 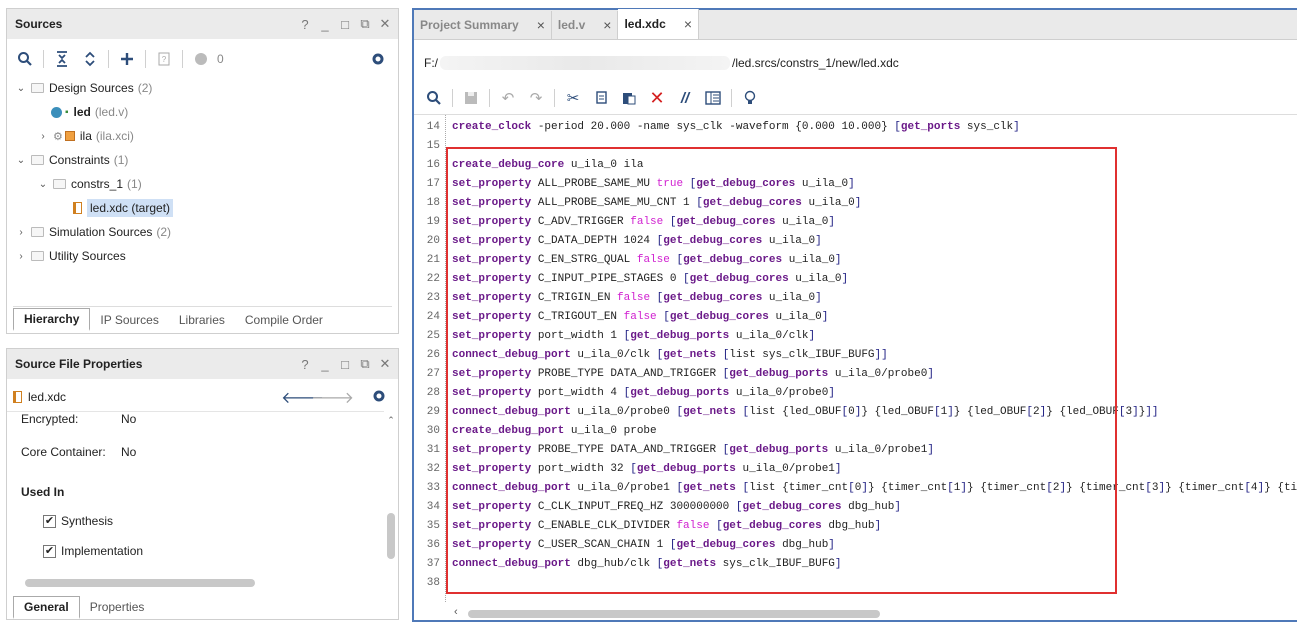 I want to click on path-suffix: /led.srcs/constrs_1/new/led.xdc, so click(x=815, y=63).